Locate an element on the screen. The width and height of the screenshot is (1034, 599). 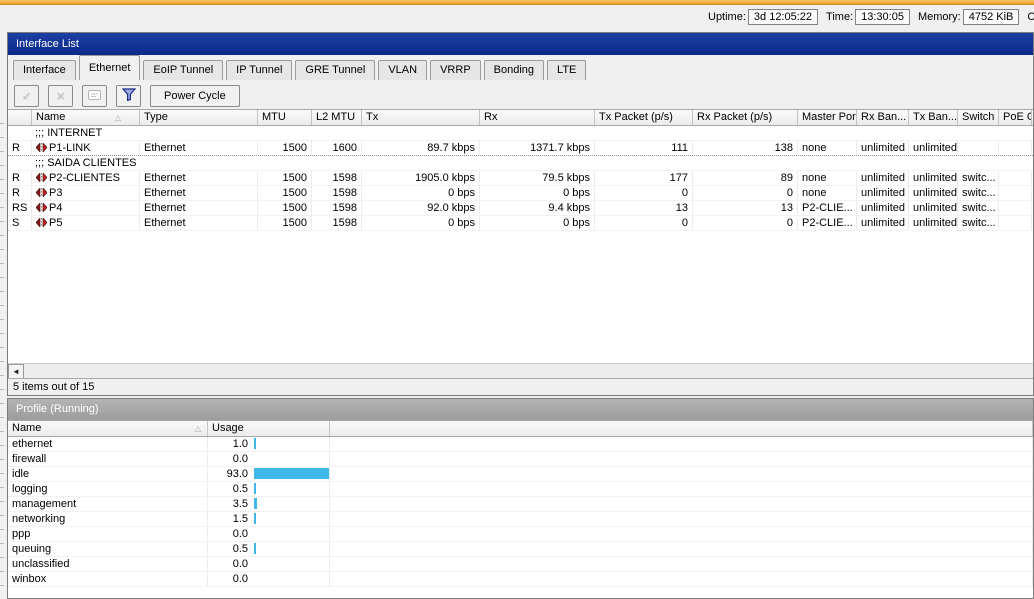
tab-vlan: VLAN is located at coordinates (403, 70).